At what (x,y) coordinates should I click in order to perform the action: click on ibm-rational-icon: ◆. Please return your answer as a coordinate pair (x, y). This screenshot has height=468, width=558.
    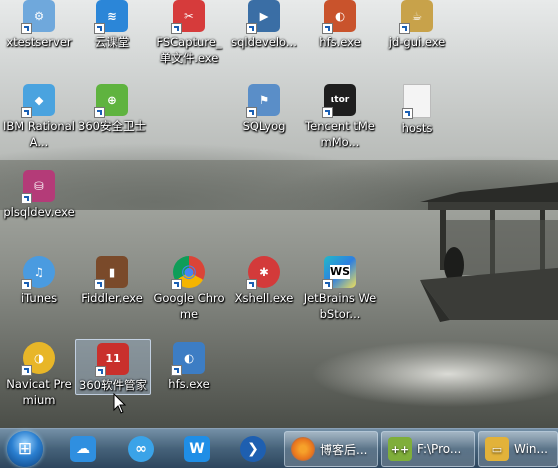
    Looking at the image, I should click on (38, 101).